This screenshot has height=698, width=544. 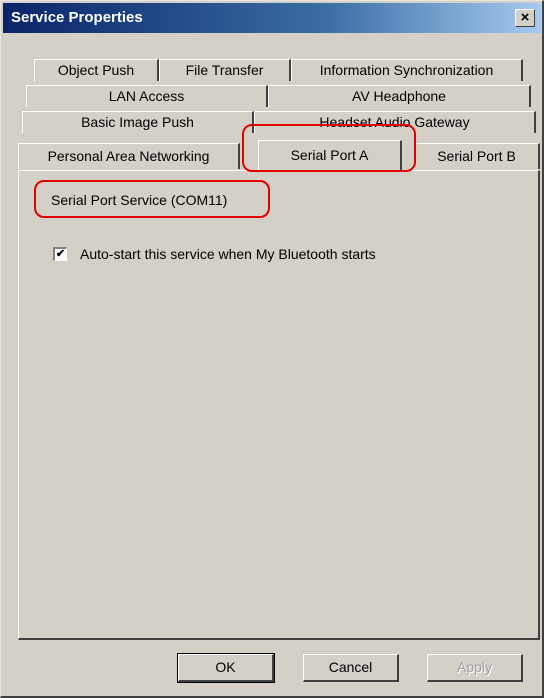 I want to click on tab-headset-audio-gateway: Headset Audio Gateway, so click(x=395, y=122).